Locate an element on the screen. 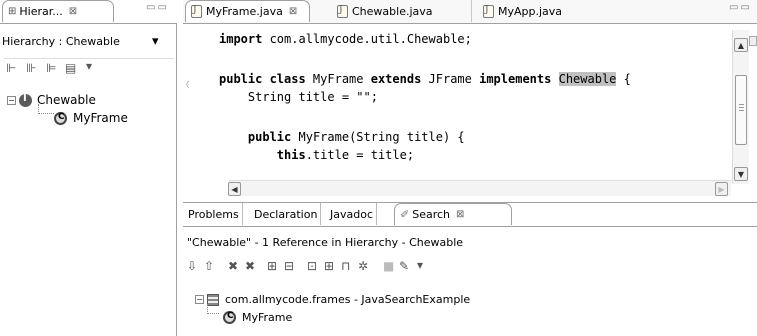  search-toolbar: ⇩ ⇧ ✖ ✖ ⊞ ⊟ ⊡ ⊞ ⊓ ✲ ■ ✎ ▾ is located at coordinates (467, 267).